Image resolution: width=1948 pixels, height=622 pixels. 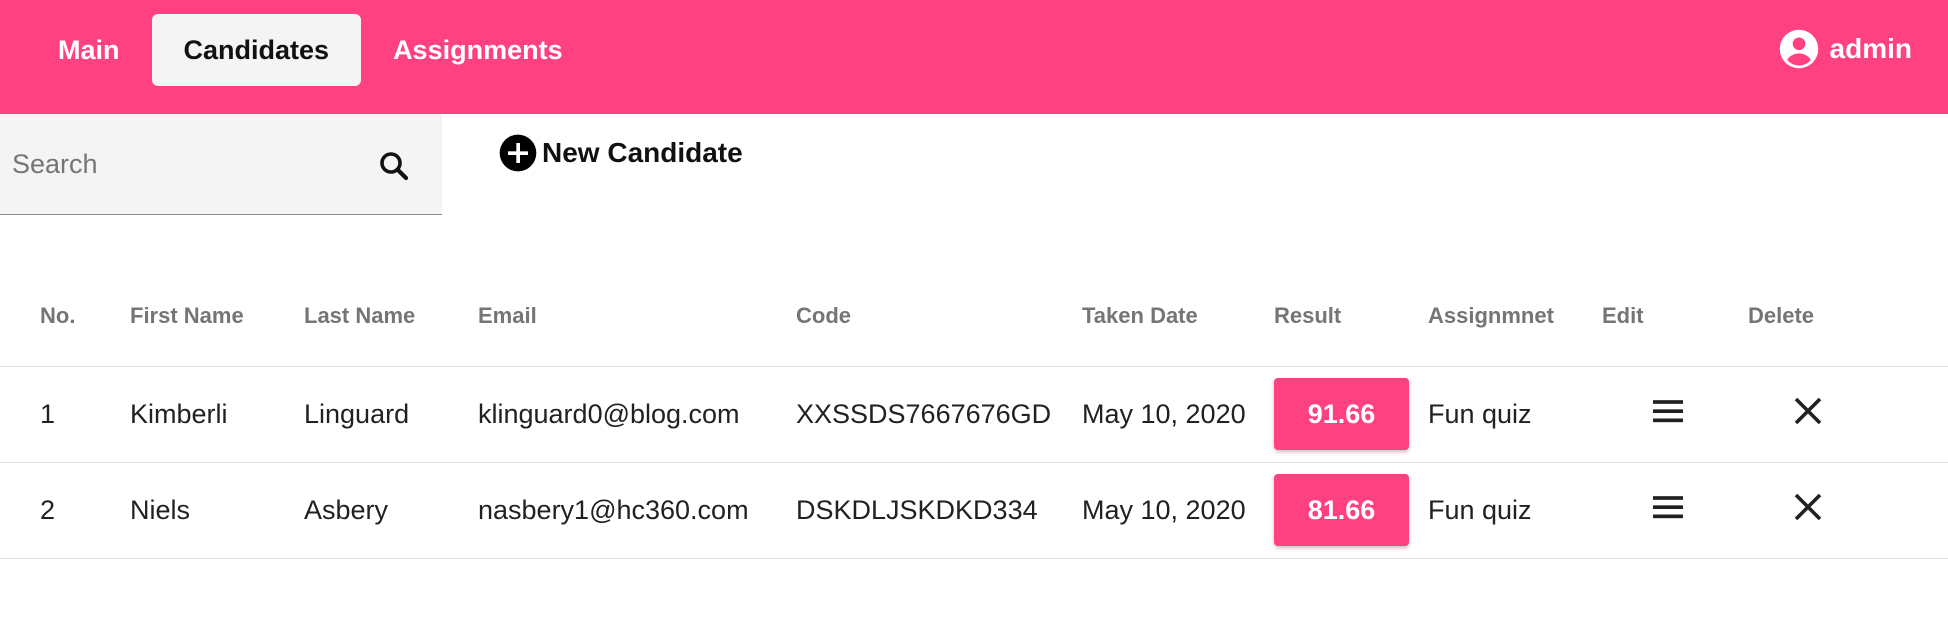 I want to click on new-candidate-button: New Candidate, so click(x=620, y=153).